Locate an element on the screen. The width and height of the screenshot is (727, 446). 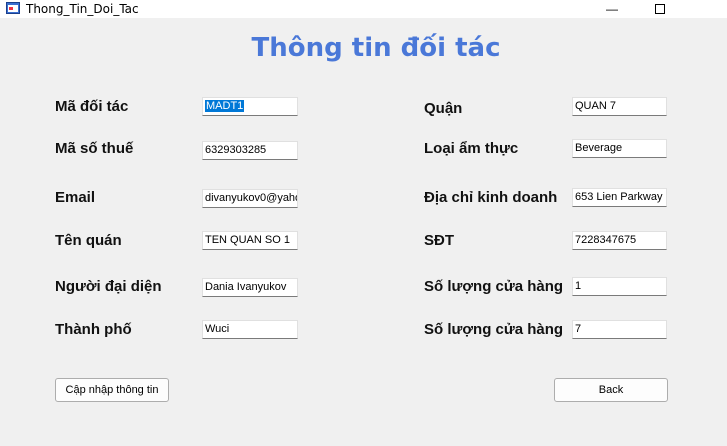
maximize-icon is located at coordinates (660, 9).